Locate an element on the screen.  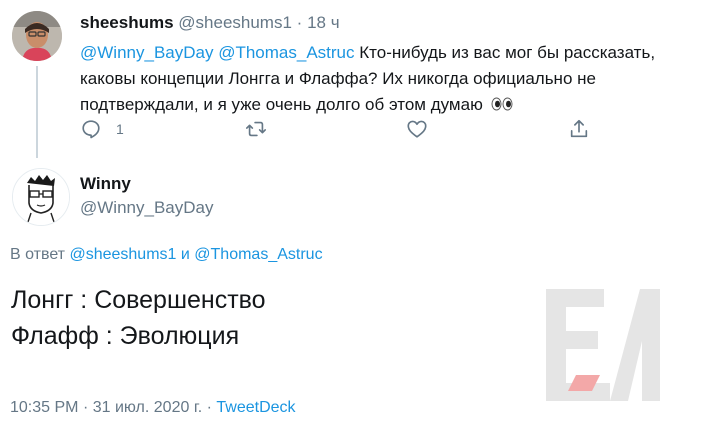
thread-line is located at coordinates (37, 112).